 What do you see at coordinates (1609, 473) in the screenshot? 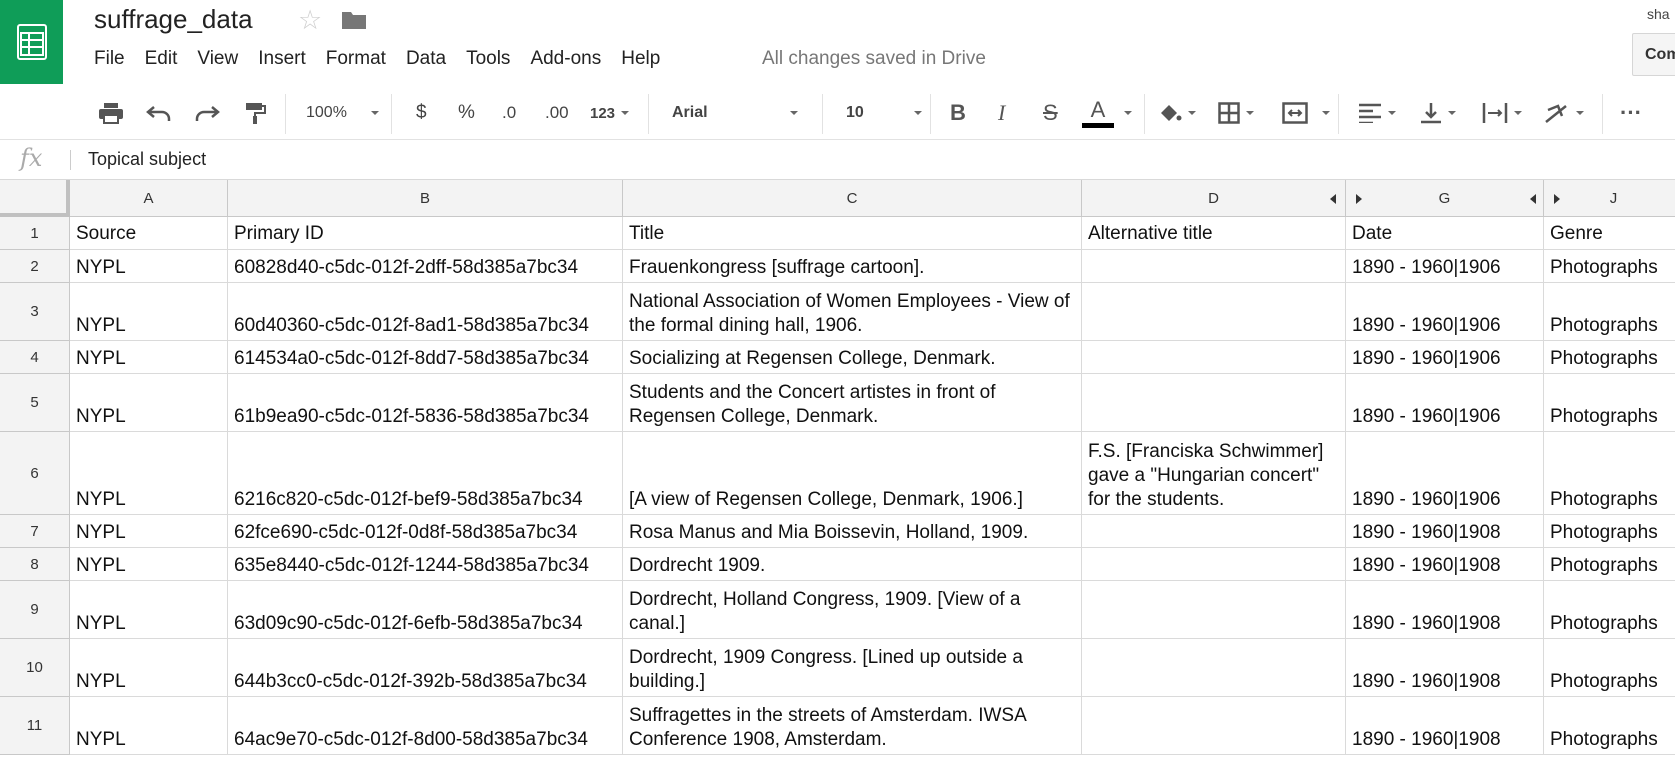
I see `cell-j6: Photographs` at bounding box center [1609, 473].